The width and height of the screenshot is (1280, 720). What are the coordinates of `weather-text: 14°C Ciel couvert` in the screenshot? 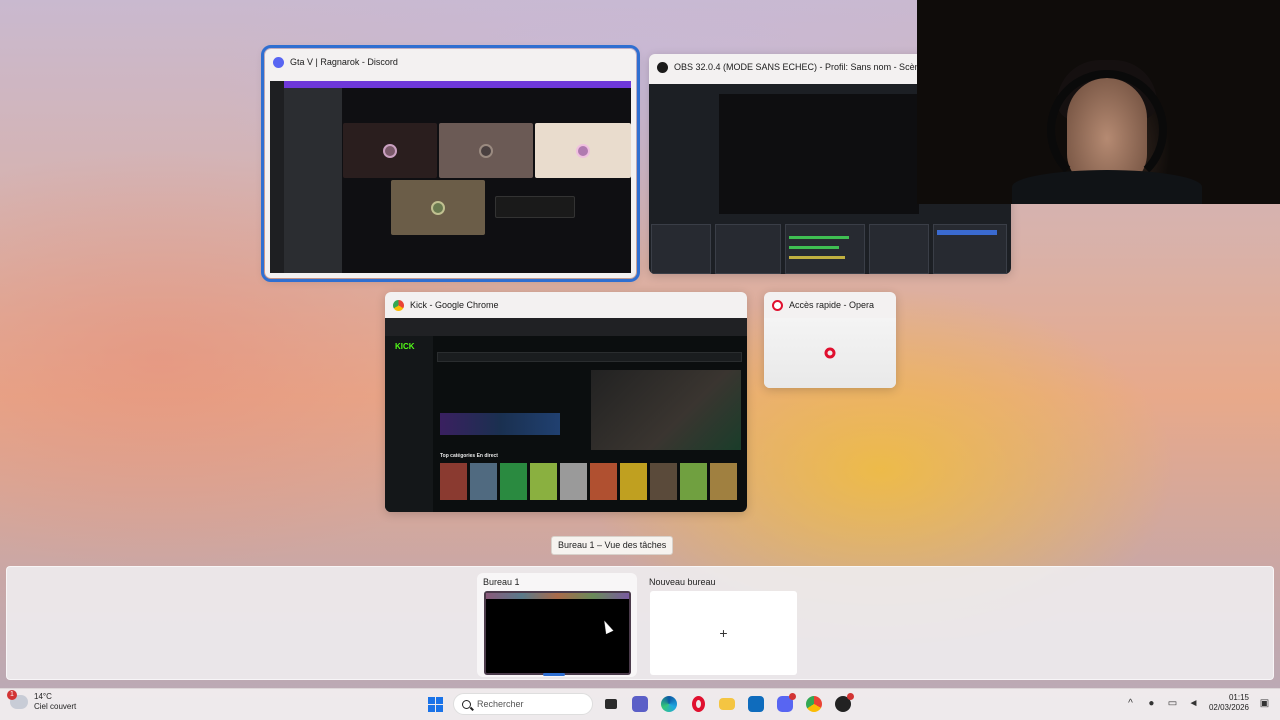 It's located at (55, 702).